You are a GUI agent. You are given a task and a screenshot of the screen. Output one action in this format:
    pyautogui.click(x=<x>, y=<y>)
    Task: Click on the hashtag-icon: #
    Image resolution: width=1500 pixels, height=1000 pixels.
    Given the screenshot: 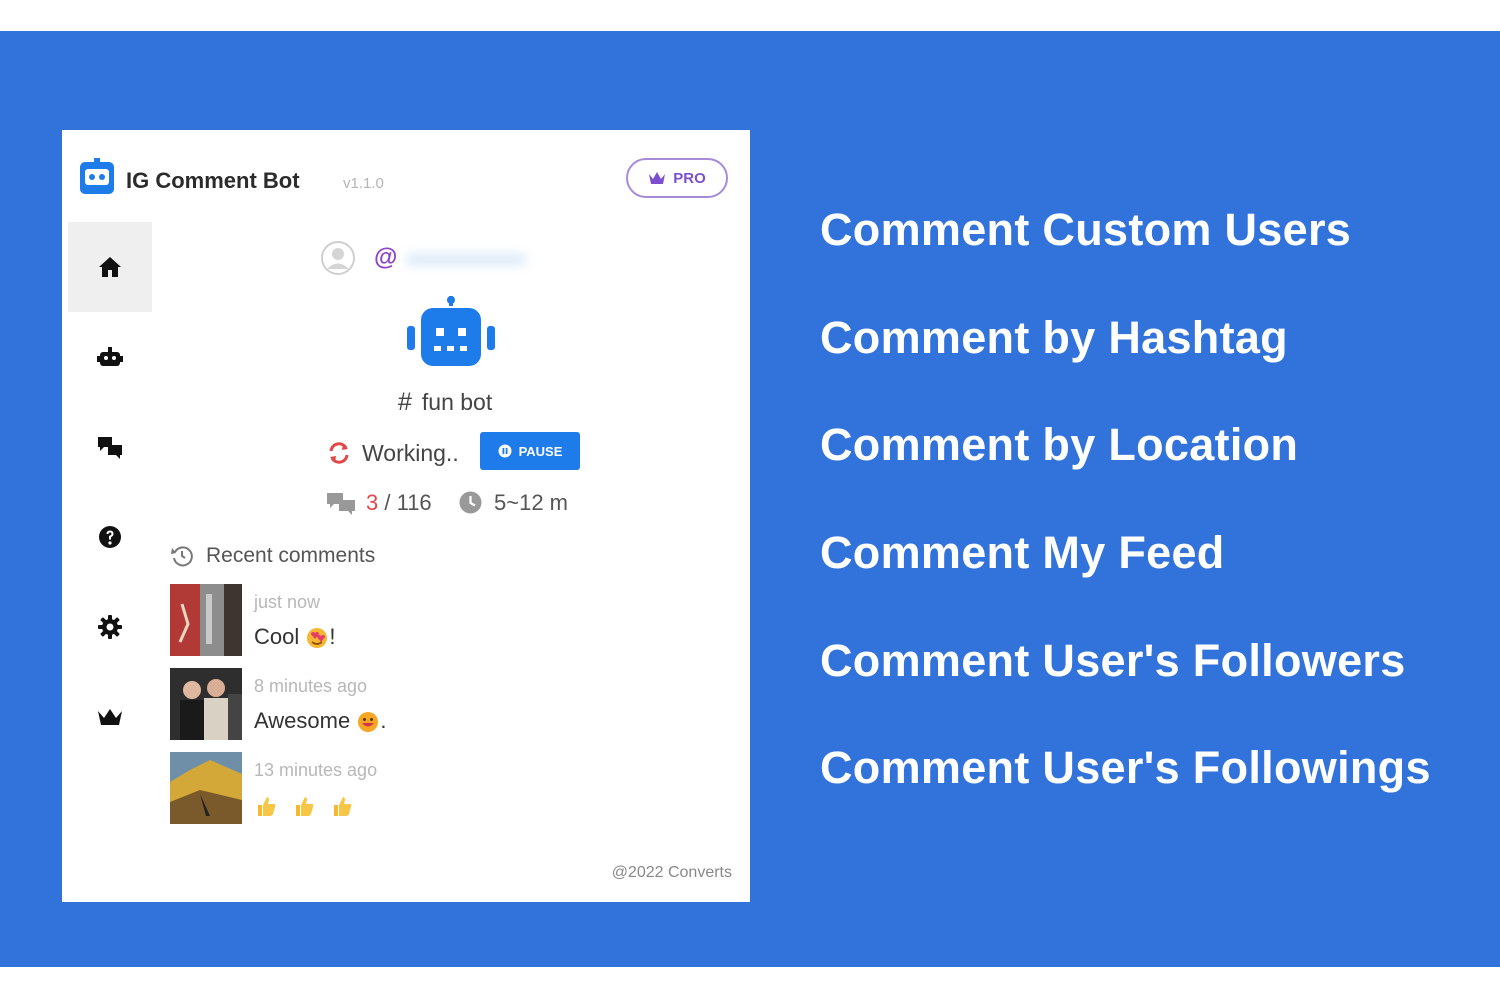 What is the action you would take?
    pyautogui.click(x=405, y=402)
    